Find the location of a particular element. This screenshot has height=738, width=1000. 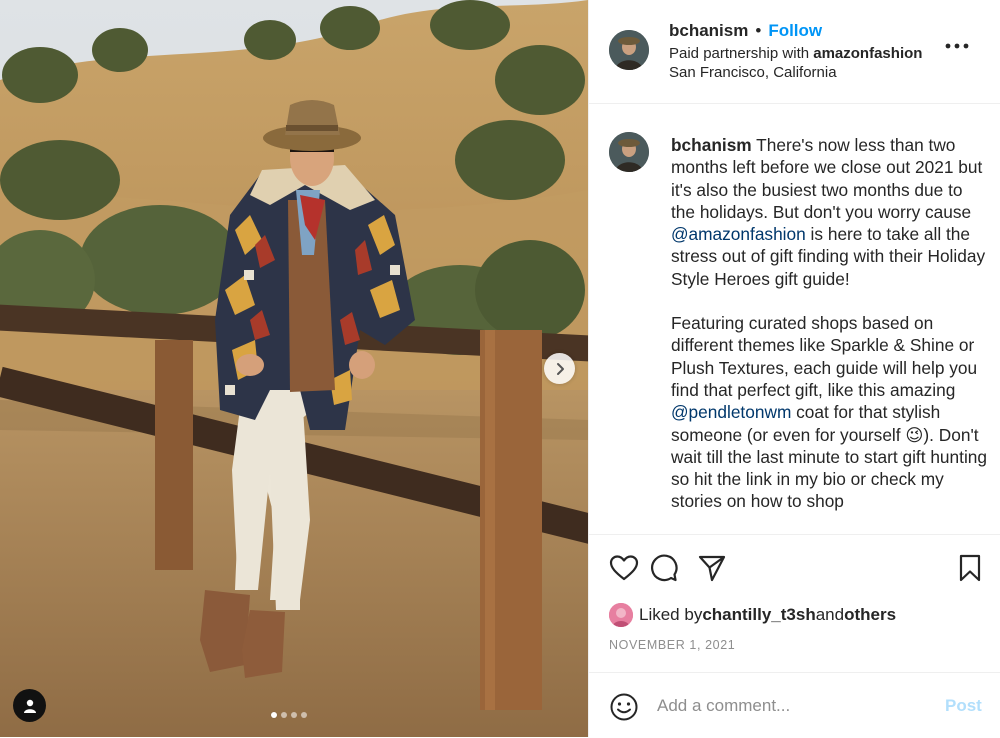

location-link: San Francisco, California is located at coordinates (753, 72).